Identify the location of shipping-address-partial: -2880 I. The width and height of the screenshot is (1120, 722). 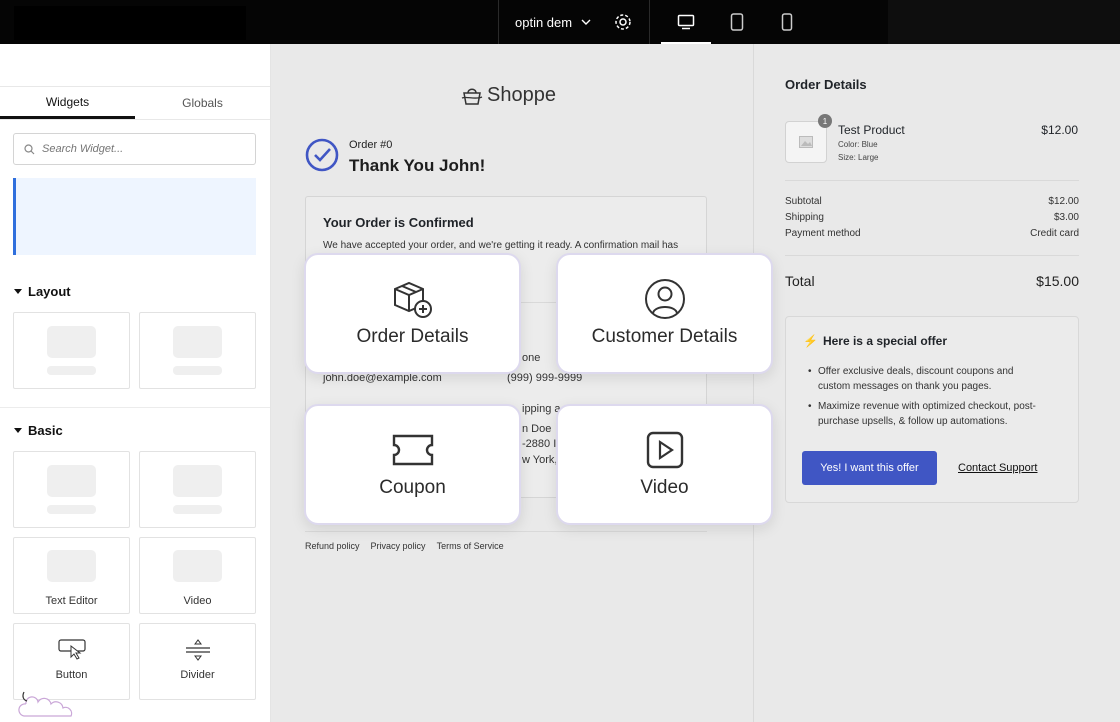
(539, 444).